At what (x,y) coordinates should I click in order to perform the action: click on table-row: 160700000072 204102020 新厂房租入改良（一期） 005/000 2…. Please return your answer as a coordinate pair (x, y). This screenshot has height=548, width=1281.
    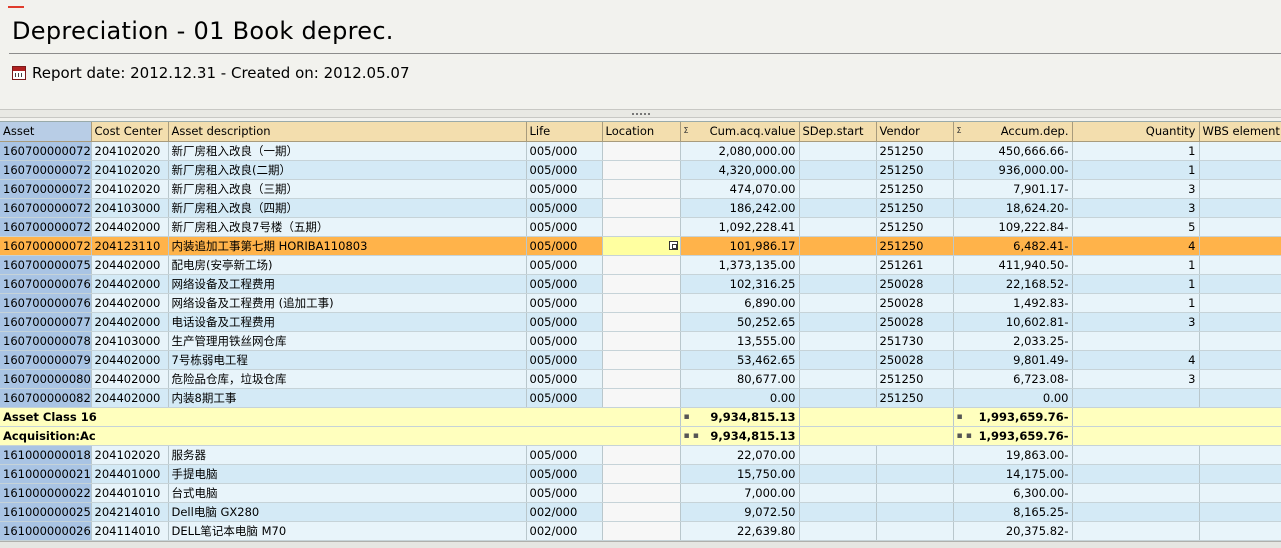
    Looking at the image, I should click on (640, 151).